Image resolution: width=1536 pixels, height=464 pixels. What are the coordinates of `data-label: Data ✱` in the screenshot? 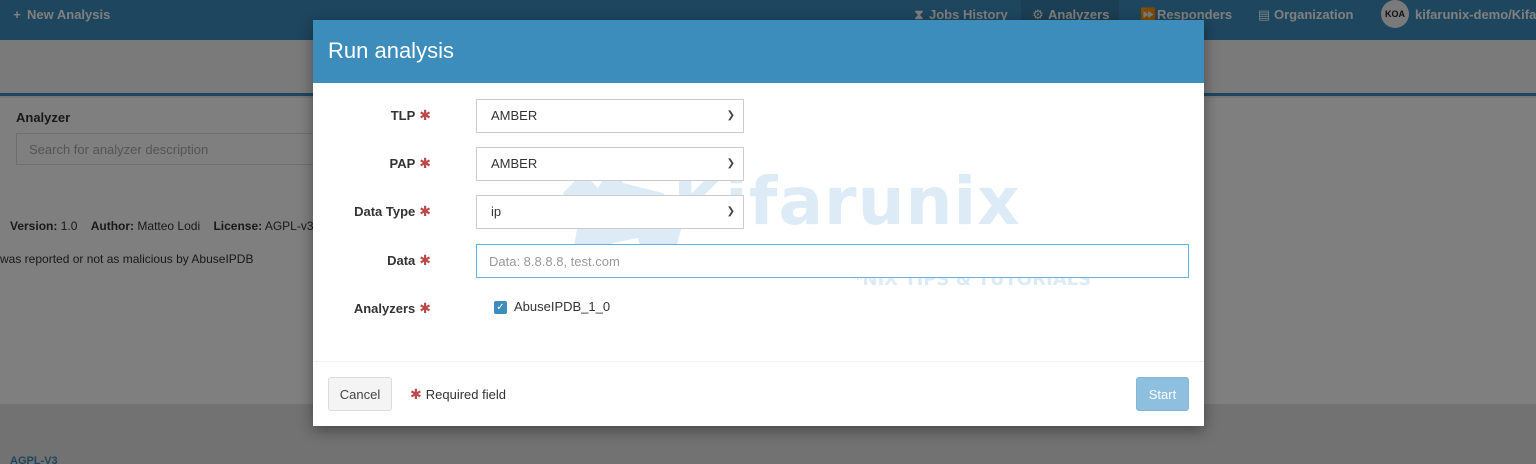 It's located at (409, 260).